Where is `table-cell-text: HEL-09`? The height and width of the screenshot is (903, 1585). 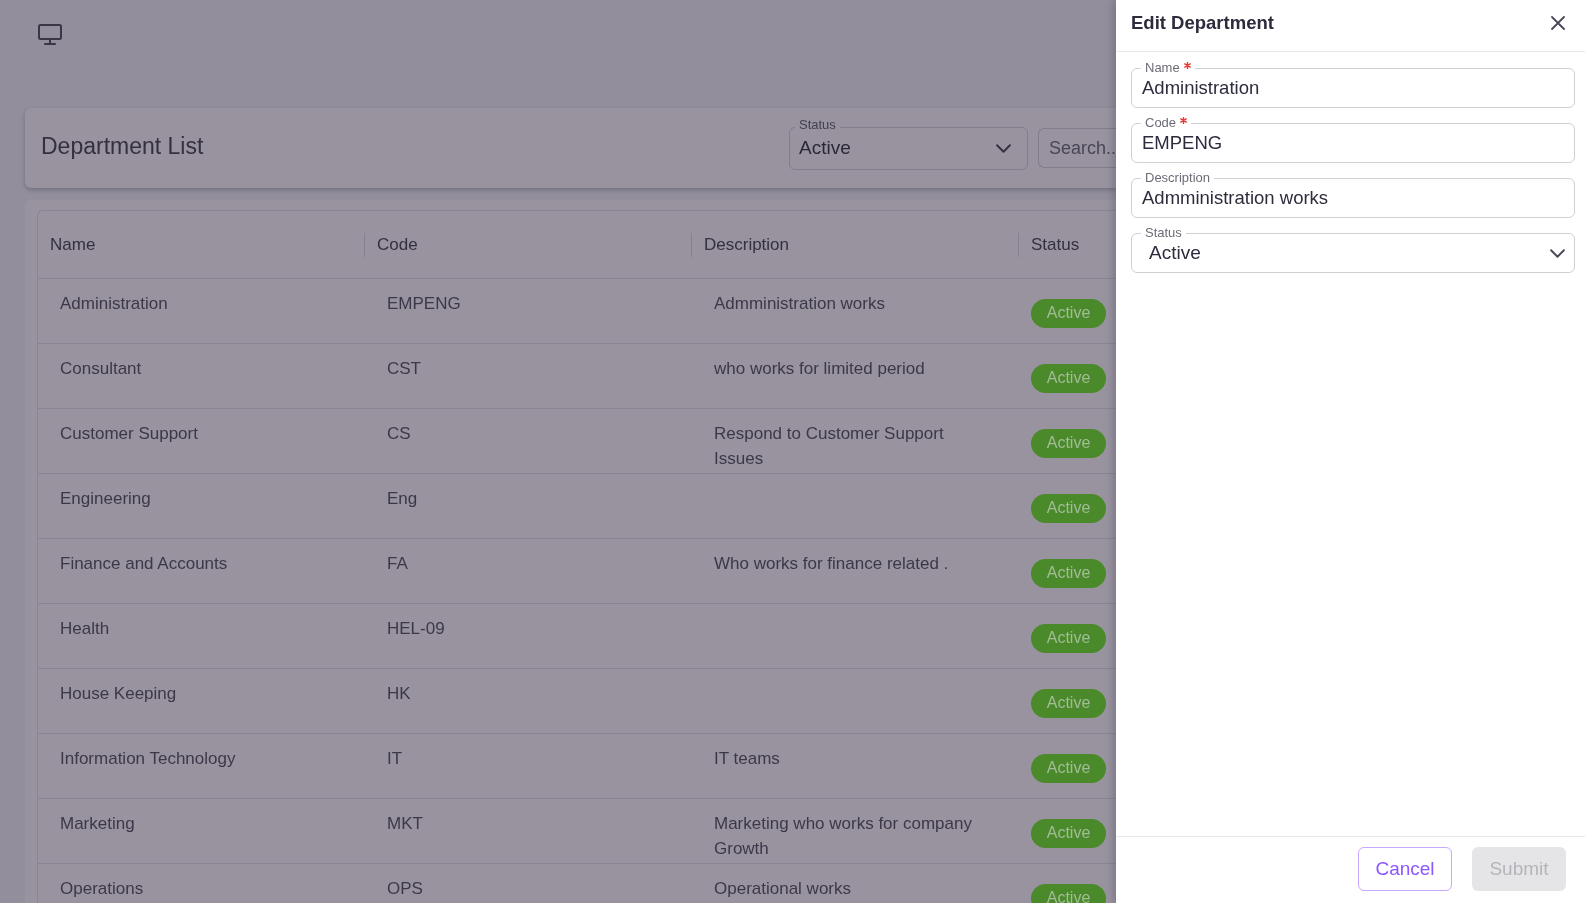
table-cell-text: HEL-09 is located at coordinates (416, 629).